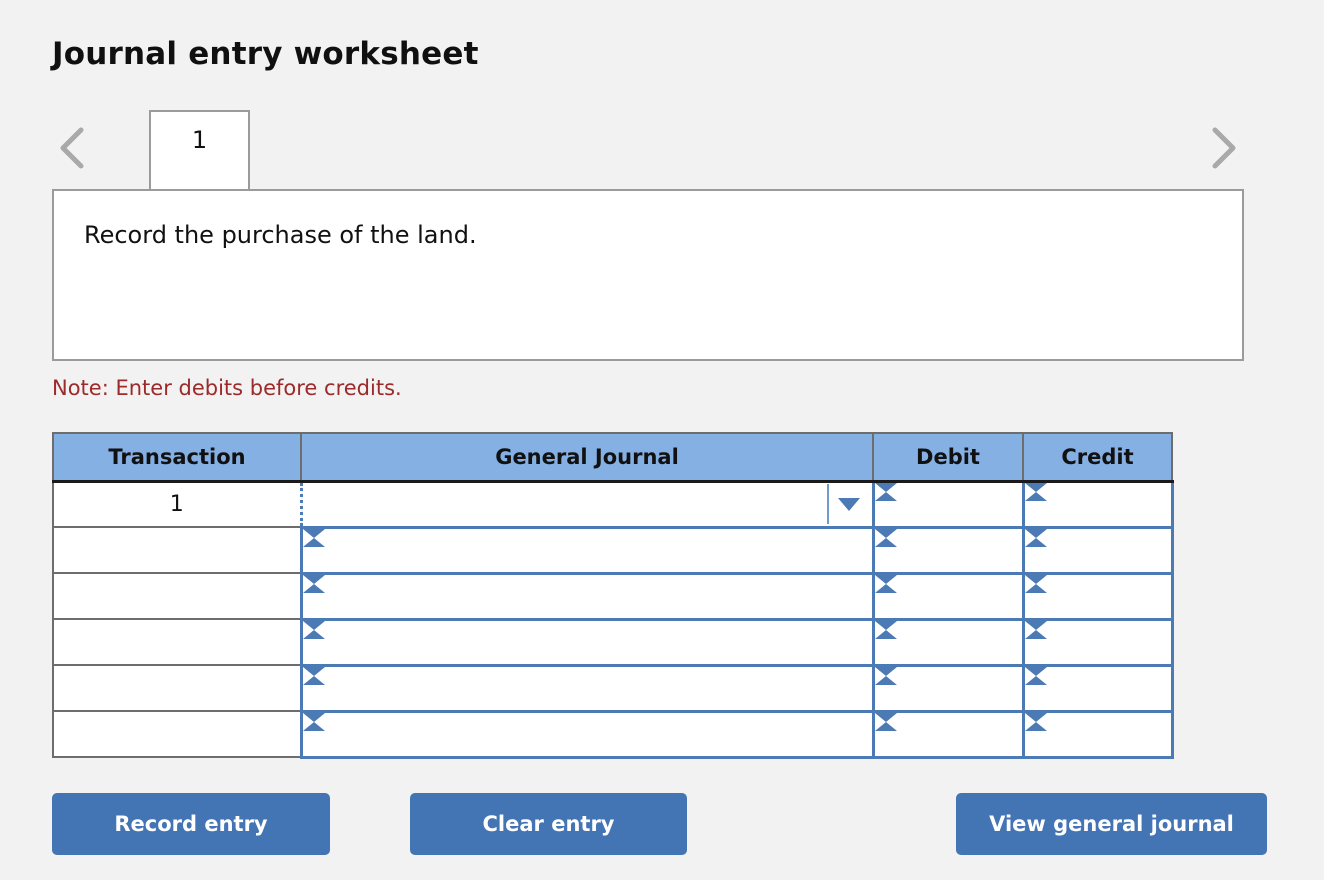  I want to click on column-header-credit: Credit, so click(1097, 457).